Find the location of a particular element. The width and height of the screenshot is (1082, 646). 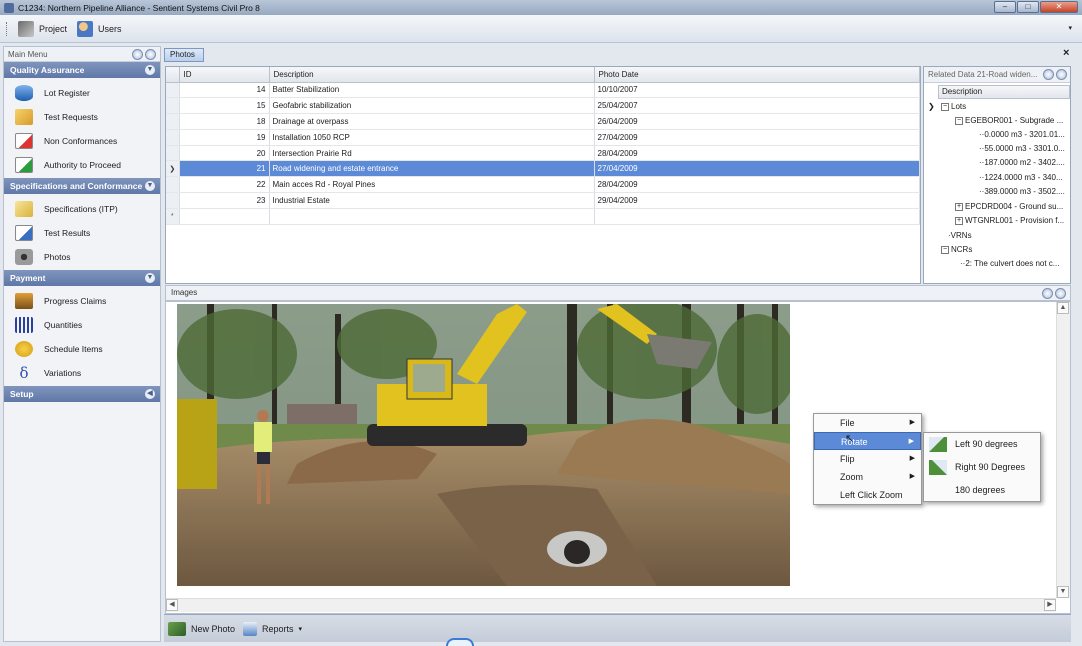

tree-node-lots: − Lots is located at coordinates (953, 106).